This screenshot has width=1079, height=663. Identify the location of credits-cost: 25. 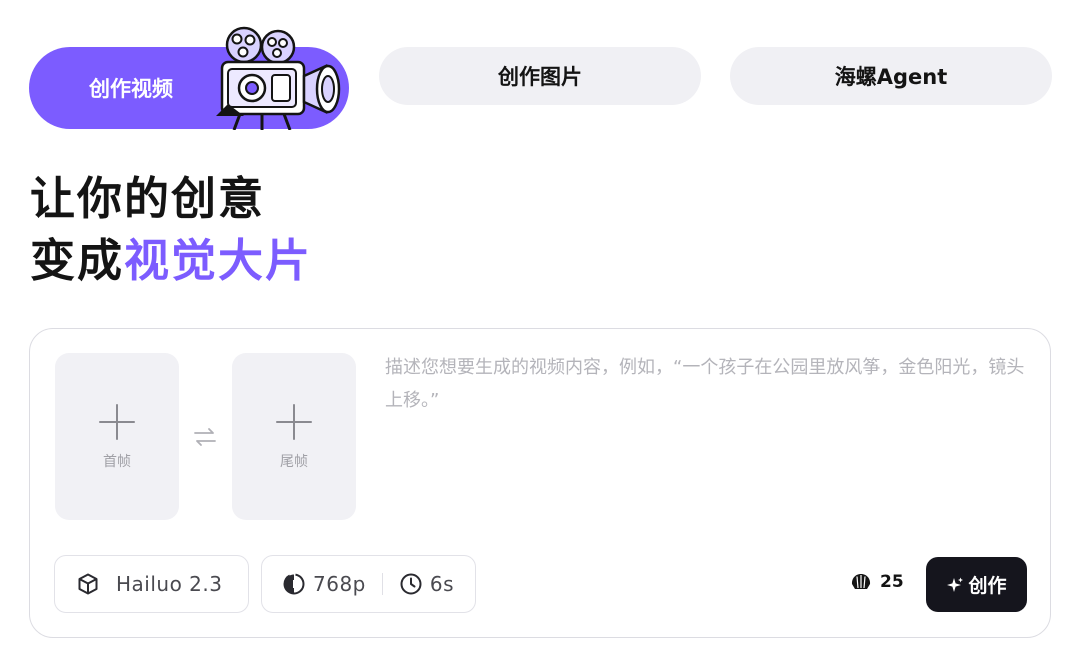
(877, 582).